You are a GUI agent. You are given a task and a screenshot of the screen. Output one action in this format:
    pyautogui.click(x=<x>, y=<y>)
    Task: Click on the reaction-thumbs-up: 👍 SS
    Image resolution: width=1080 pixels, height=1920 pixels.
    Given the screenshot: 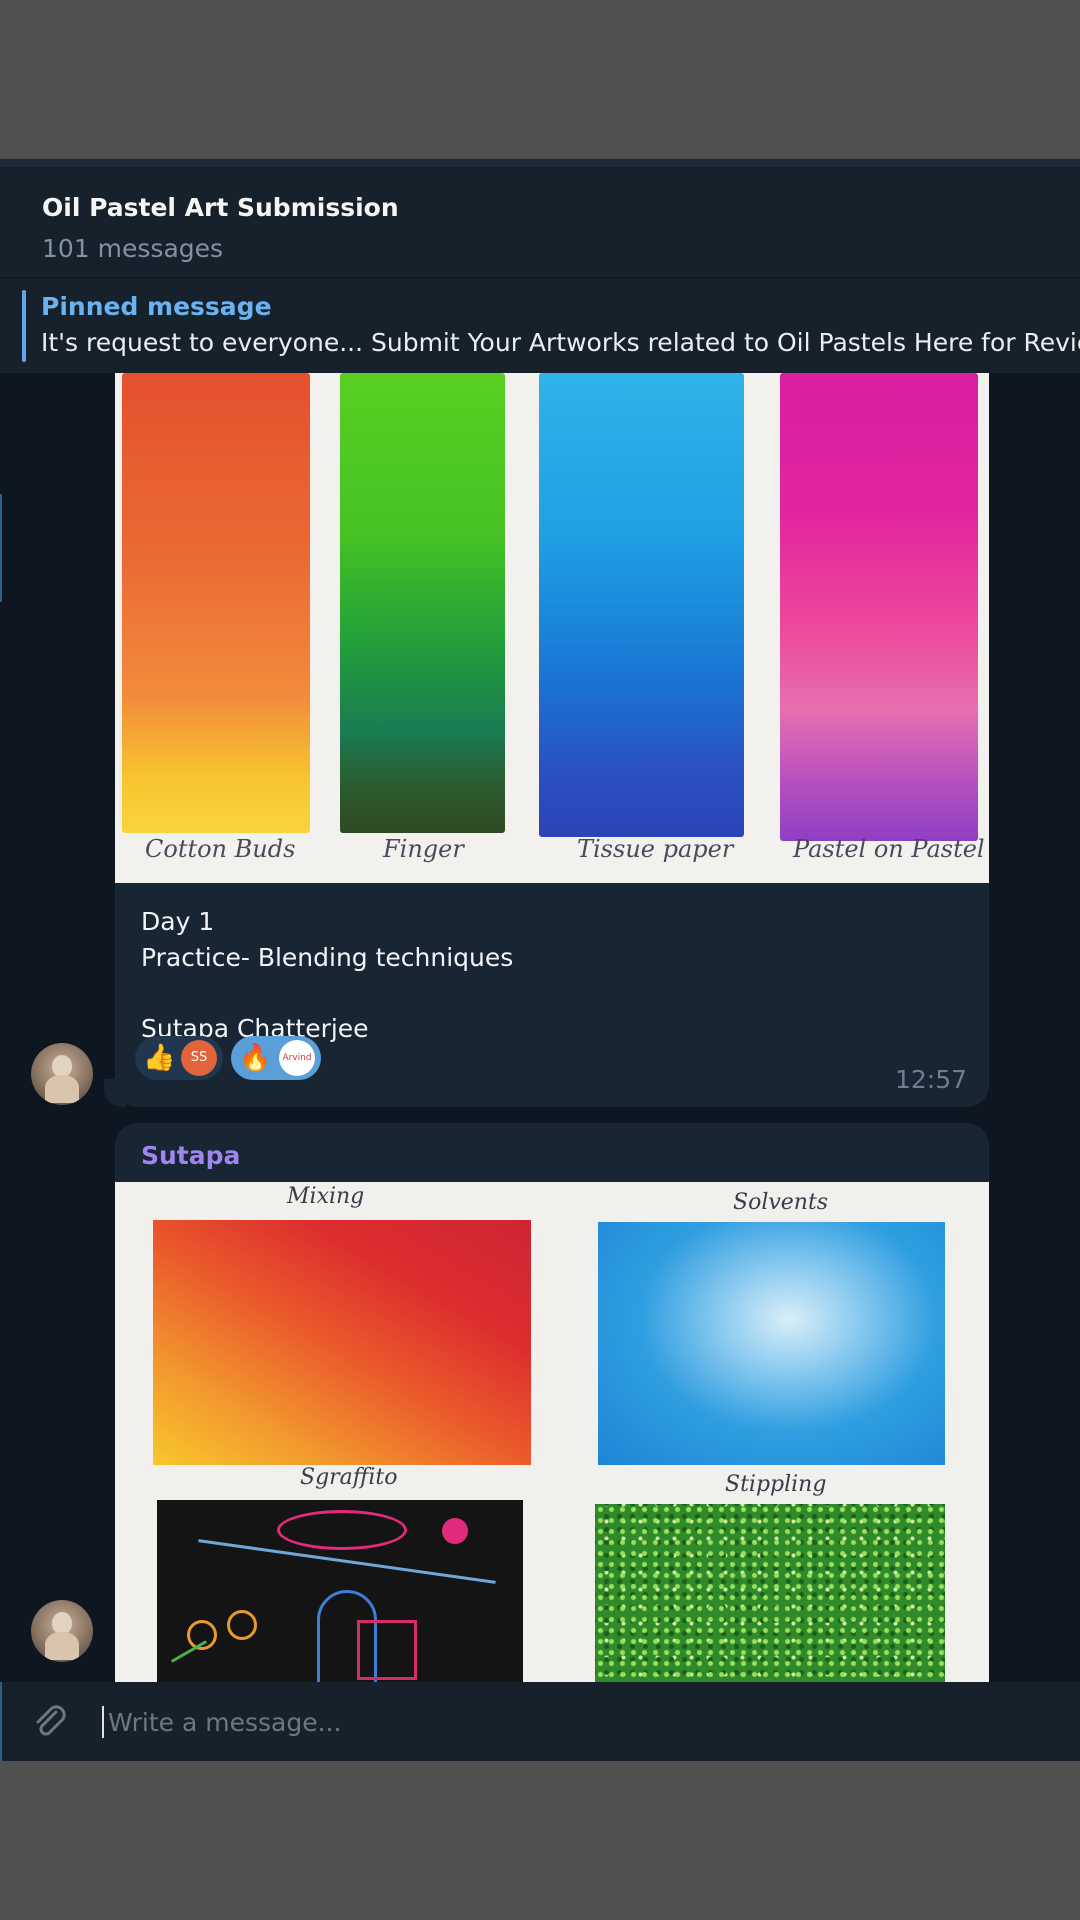 What is the action you would take?
    pyautogui.click(x=179, y=1058)
    